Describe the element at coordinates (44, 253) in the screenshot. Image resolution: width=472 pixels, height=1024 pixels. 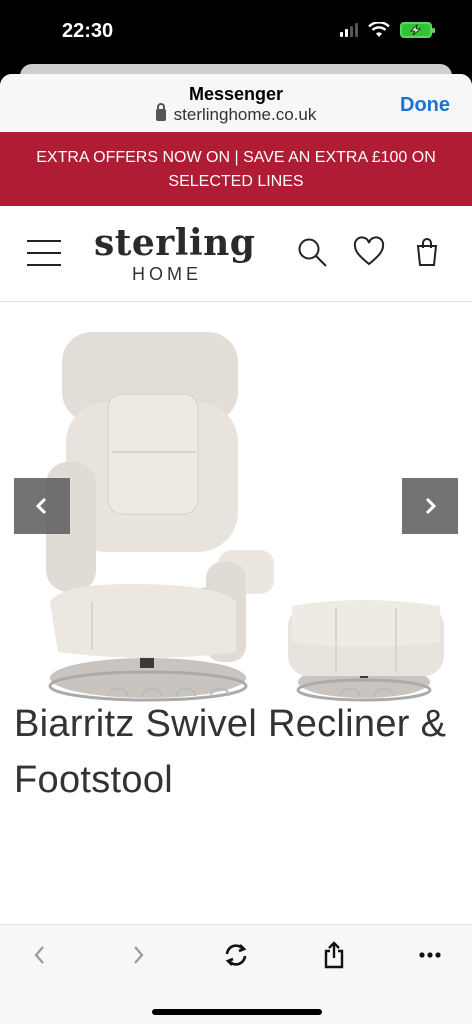
I see `hamburger-icon` at that location.